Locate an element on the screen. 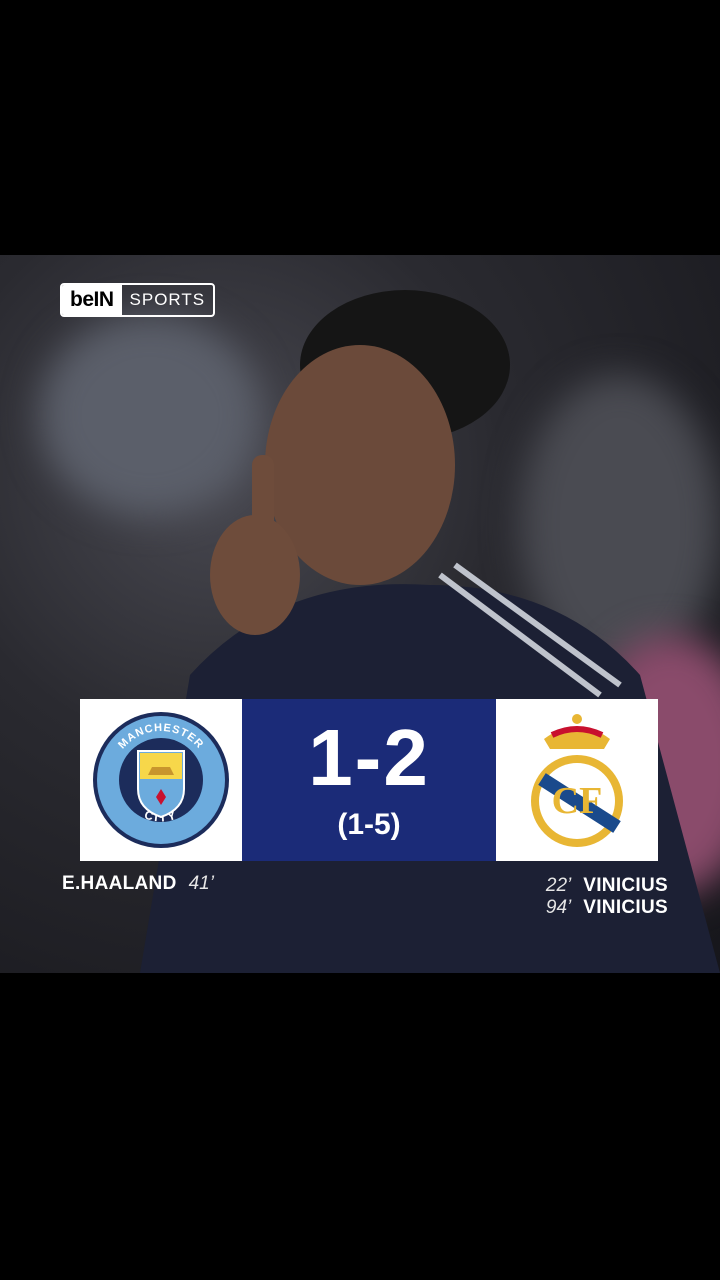  home-team-badge: MANCHESTER CITY is located at coordinates (161, 780).